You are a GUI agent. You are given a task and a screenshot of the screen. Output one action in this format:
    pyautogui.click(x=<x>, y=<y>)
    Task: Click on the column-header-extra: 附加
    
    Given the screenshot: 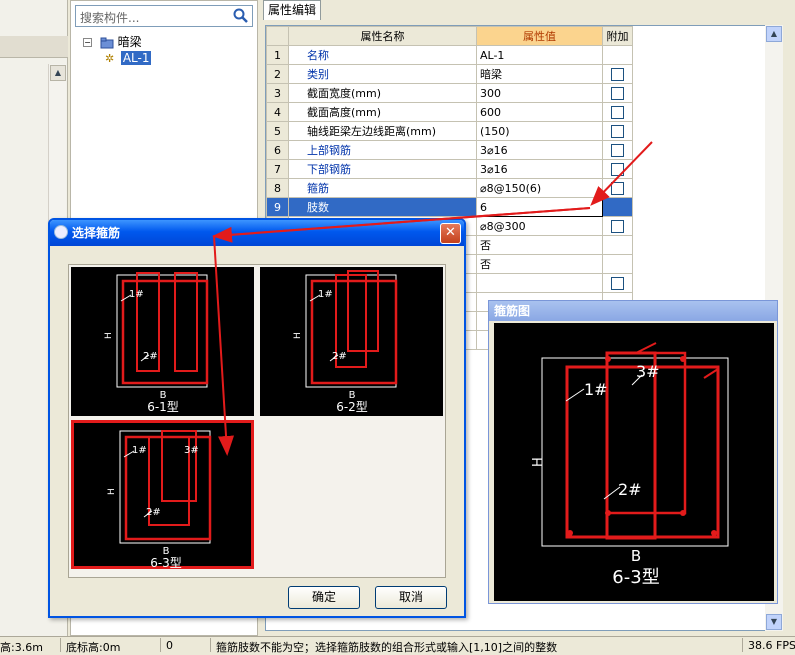 What is the action you would take?
    pyautogui.click(x=617, y=36)
    